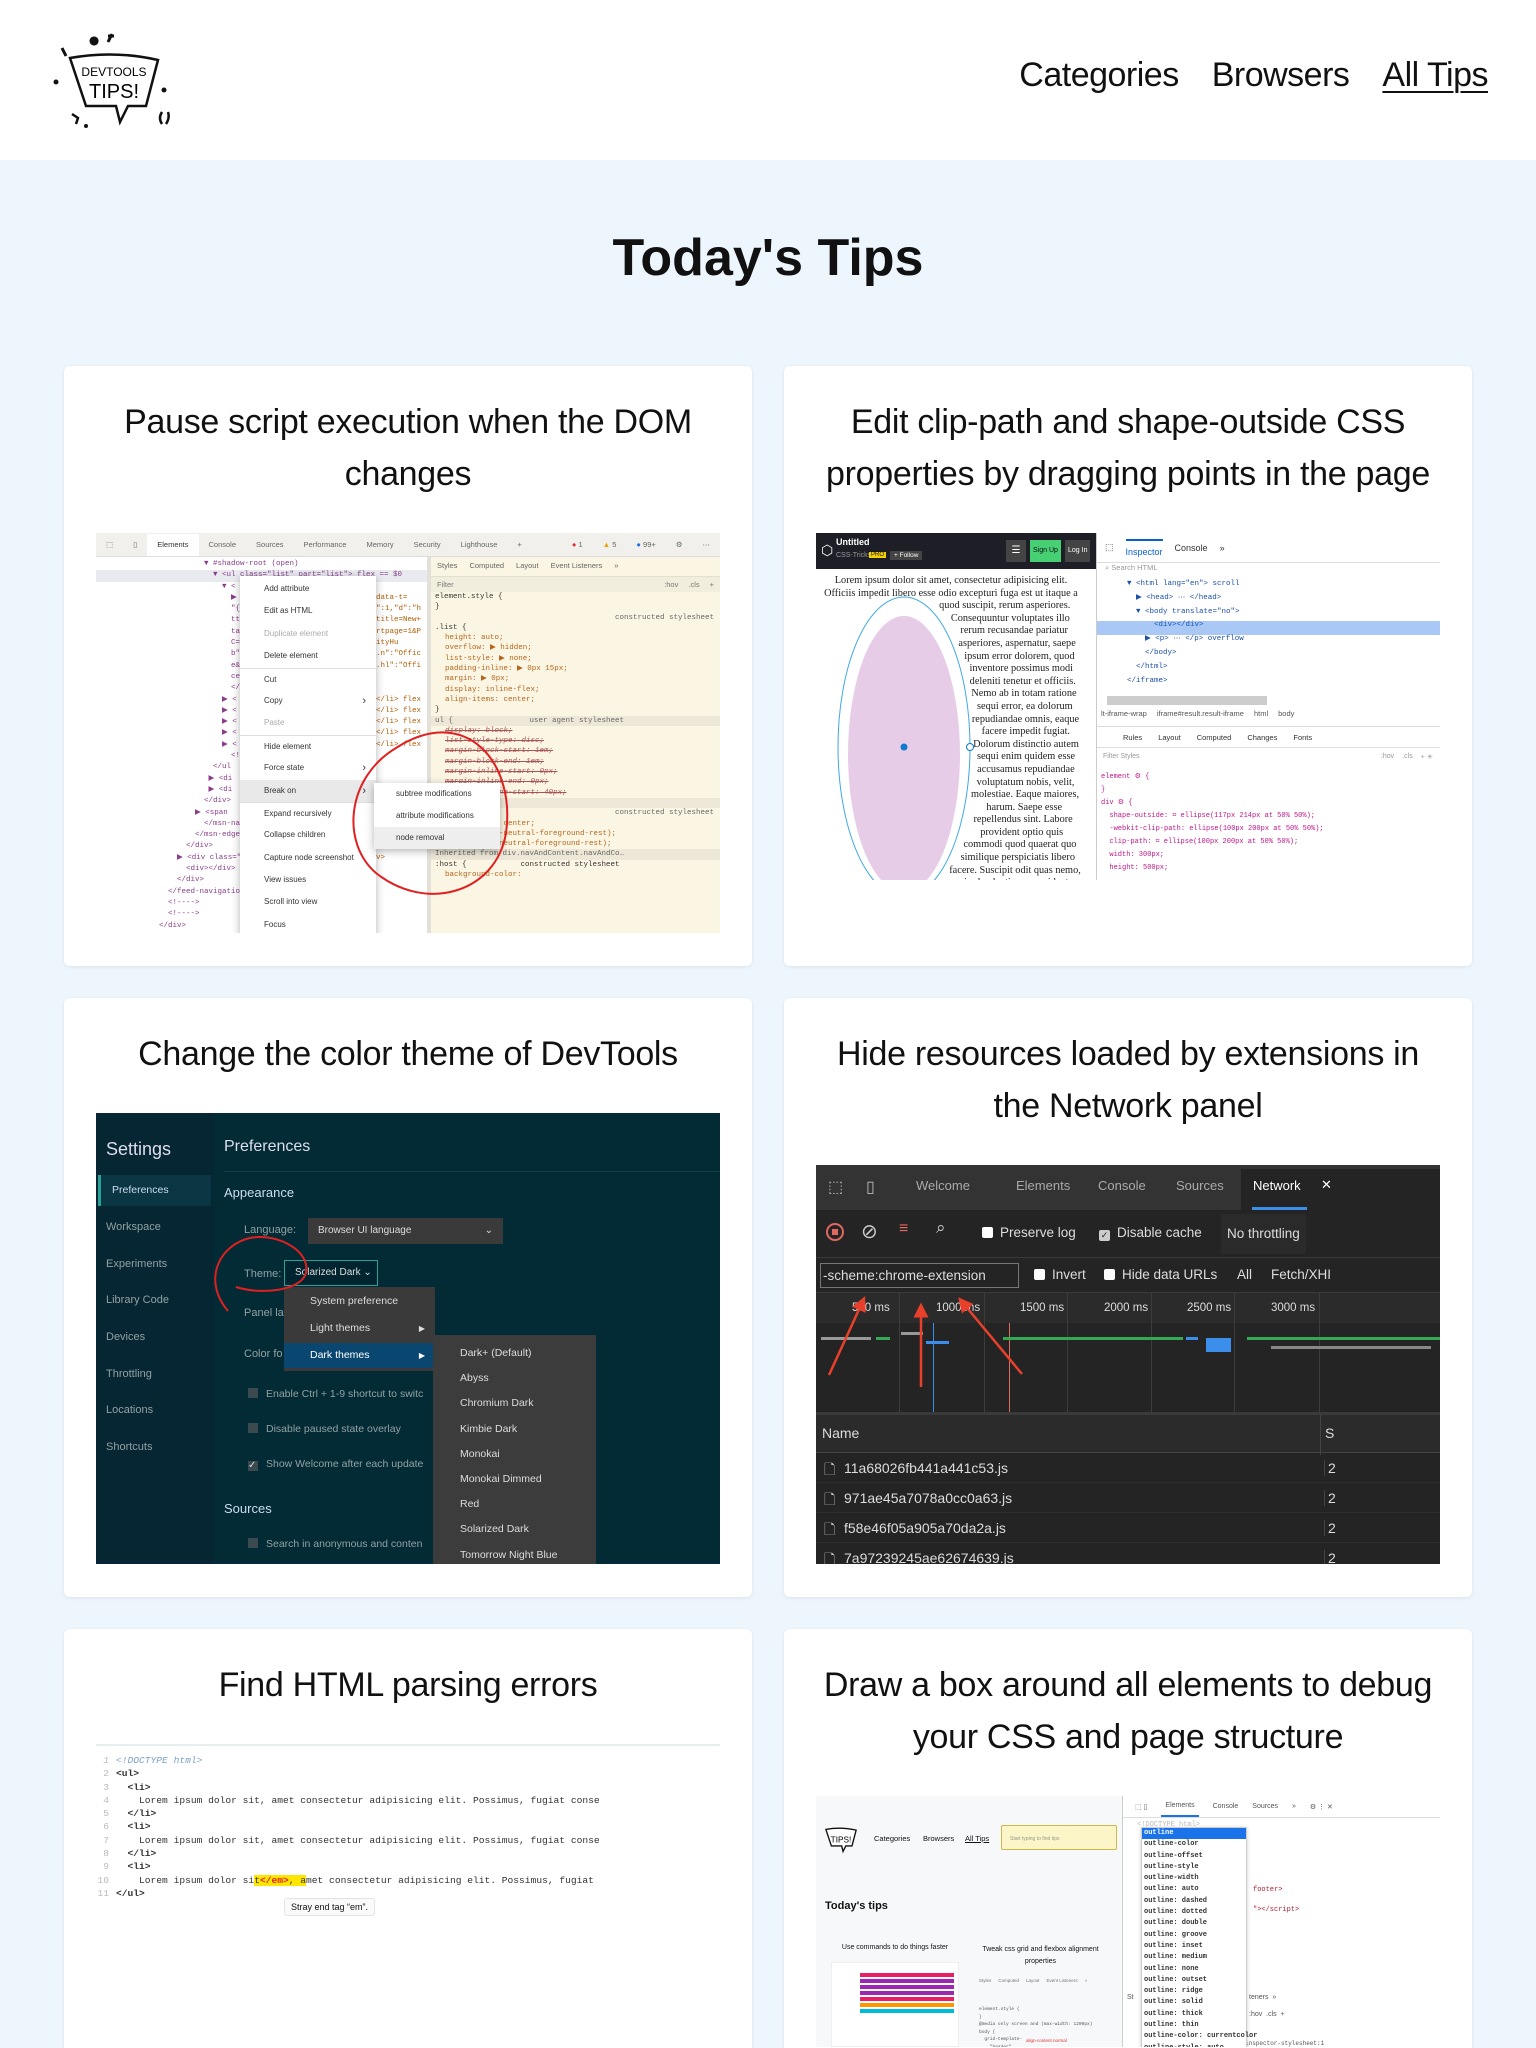 This screenshot has height=2048, width=1536. Describe the element at coordinates (1194, 1969) in the screenshot. I see `autocomplete-option: outline: none` at that location.